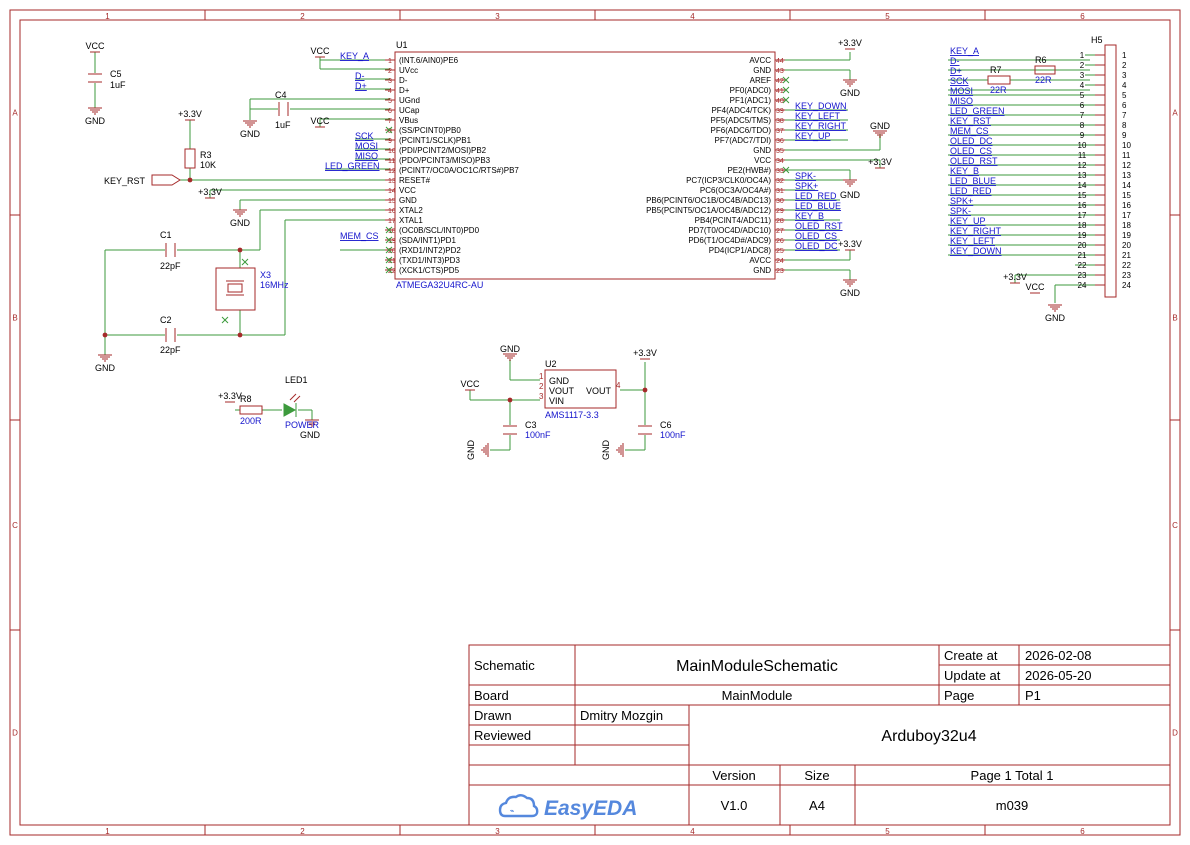 Image resolution: width=1190 pixels, height=845 pixels. Describe the element at coordinates (1082, 55) in the screenshot. I see `h5-pin-number: 1` at that location.